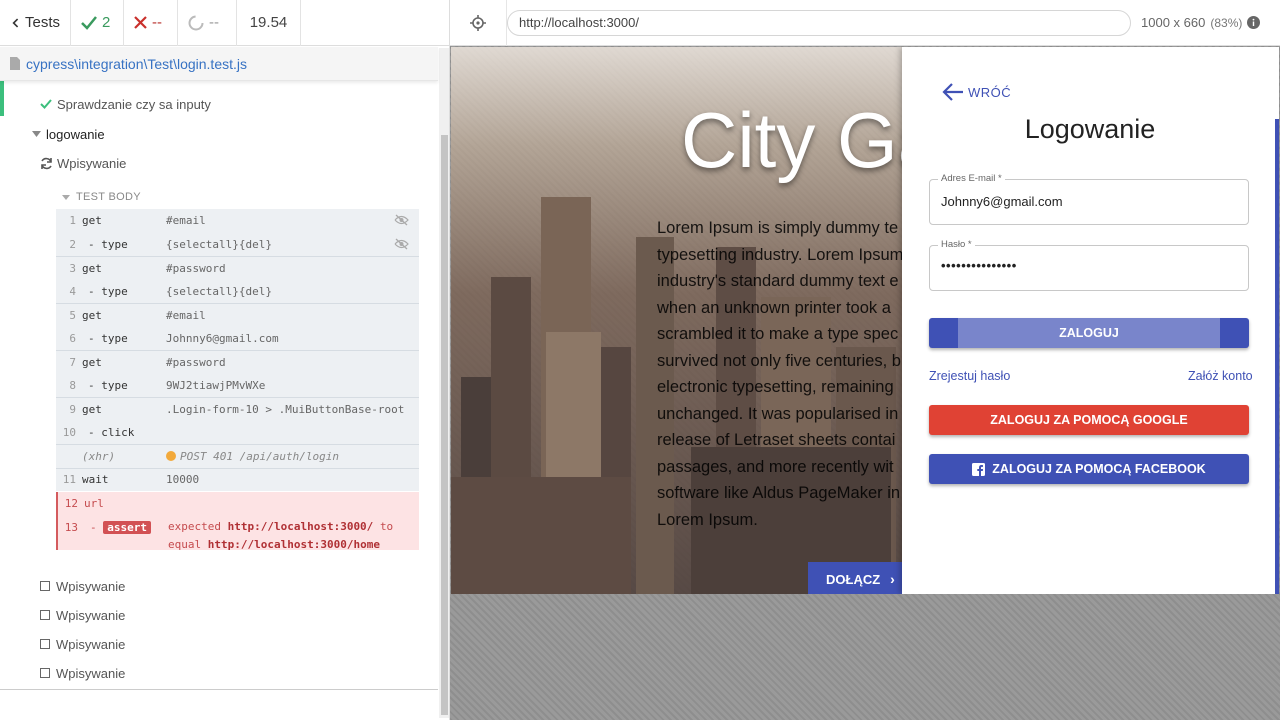 Image resolution: width=1280 pixels, height=720 pixels. Describe the element at coordinates (1089, 199) in the screenshot. I see `email-field: Adres E-mail * Johnny6@gmail.com` at that location.